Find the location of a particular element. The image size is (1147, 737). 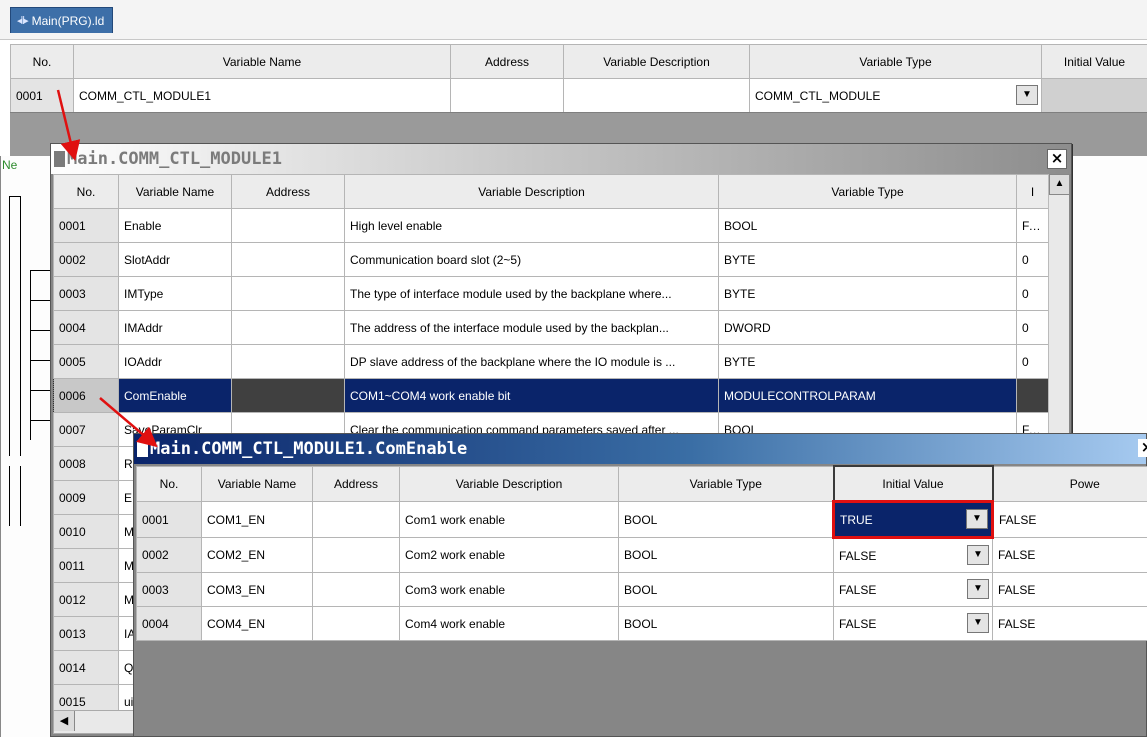

variable-name-cell: COM3_EN is located at coordinates (257, 589).